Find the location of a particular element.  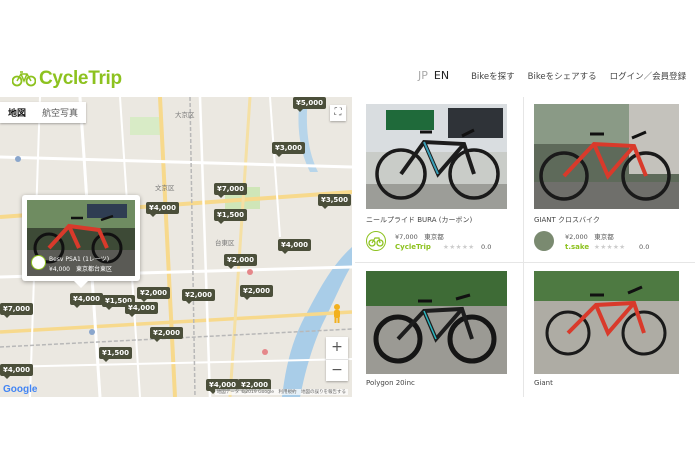

popup-meta: ¥4,000 東京都台東区 is located at coordinates (80, 269).